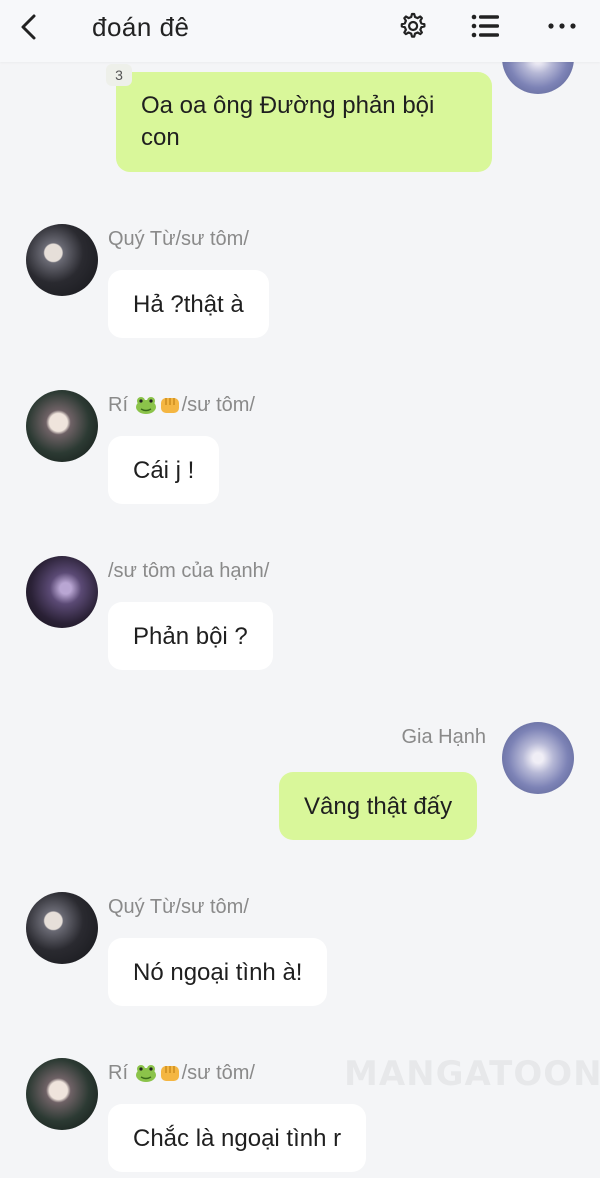 The height and width of the screenshot is (1178, 600). Describe the element at coordinates (188, 304) in the screenshot. I see `message-bubble-incoming: Hả ?thật à` at that location.